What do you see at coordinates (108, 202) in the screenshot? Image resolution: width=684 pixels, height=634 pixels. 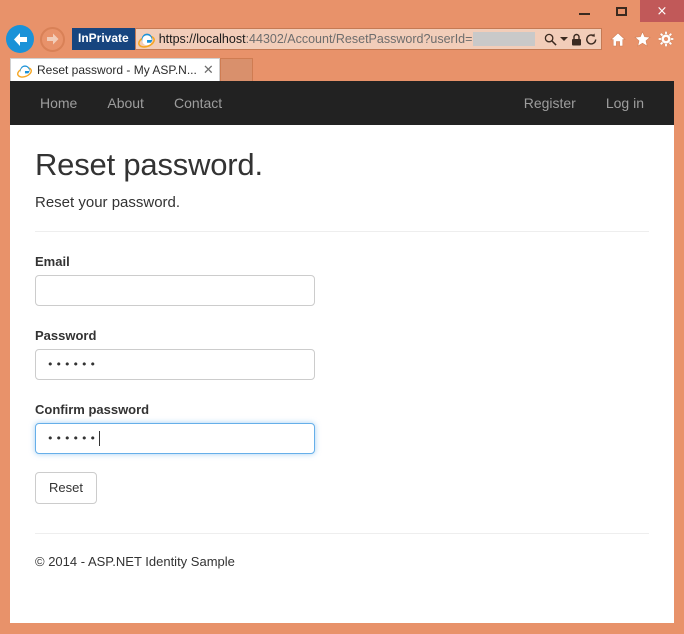 I see `page-subtitle: Reset your password.` at bounding box center [108, 202].